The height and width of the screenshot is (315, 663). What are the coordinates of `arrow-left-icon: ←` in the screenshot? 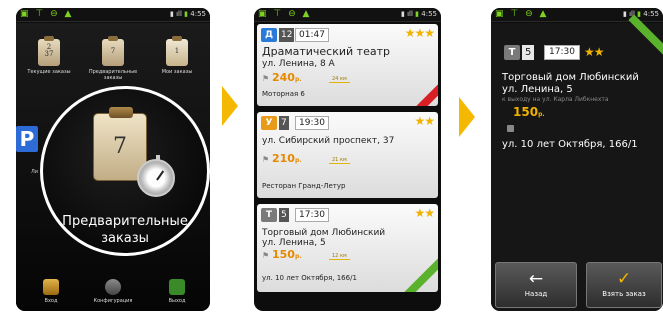 It's located at (536, 279).